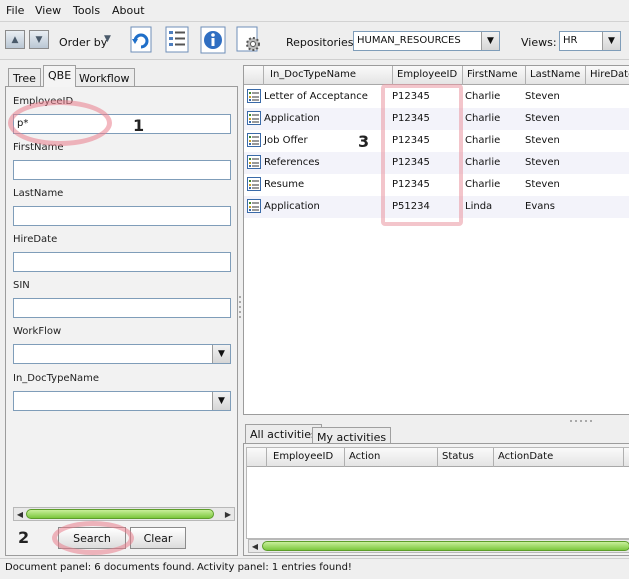 The height and width of the screenshot is (579, 629). Describe the element at coordinates (437, 493) in the screenshot. I see `activities-table: EmployeeID Action Status ActionDate` at that location.